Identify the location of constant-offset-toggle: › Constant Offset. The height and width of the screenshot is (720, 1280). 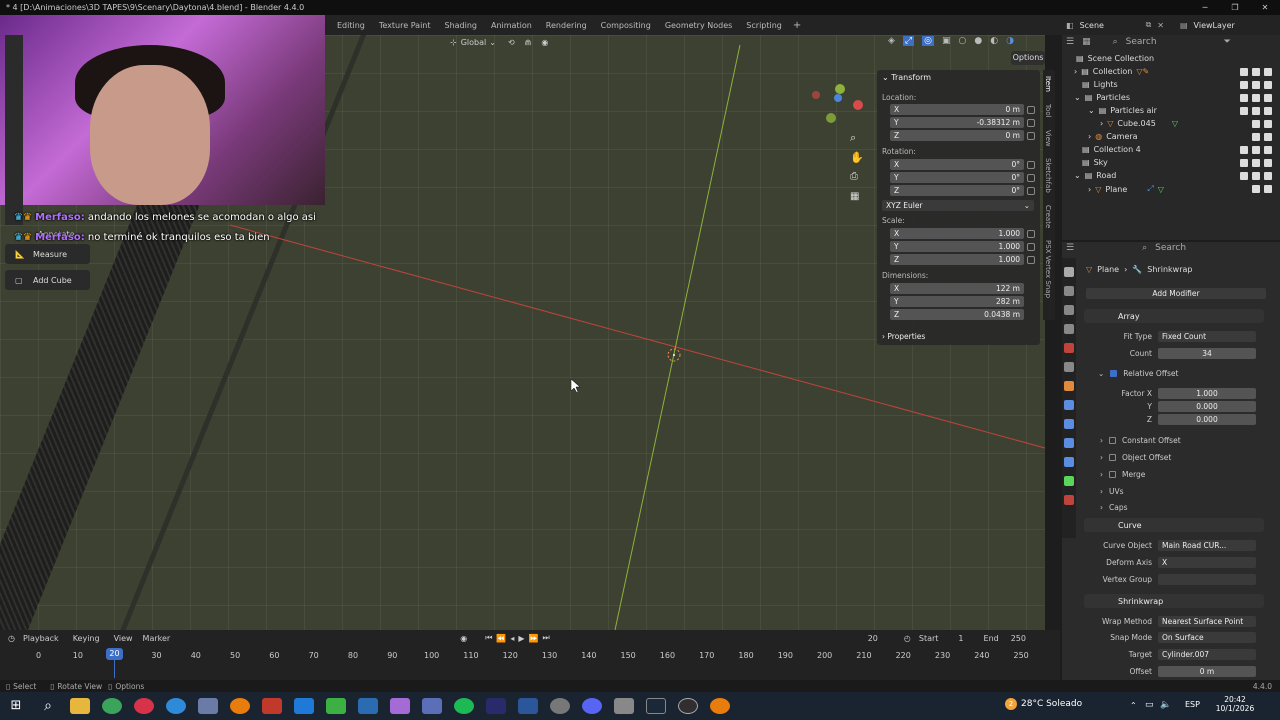
(1140, 440).